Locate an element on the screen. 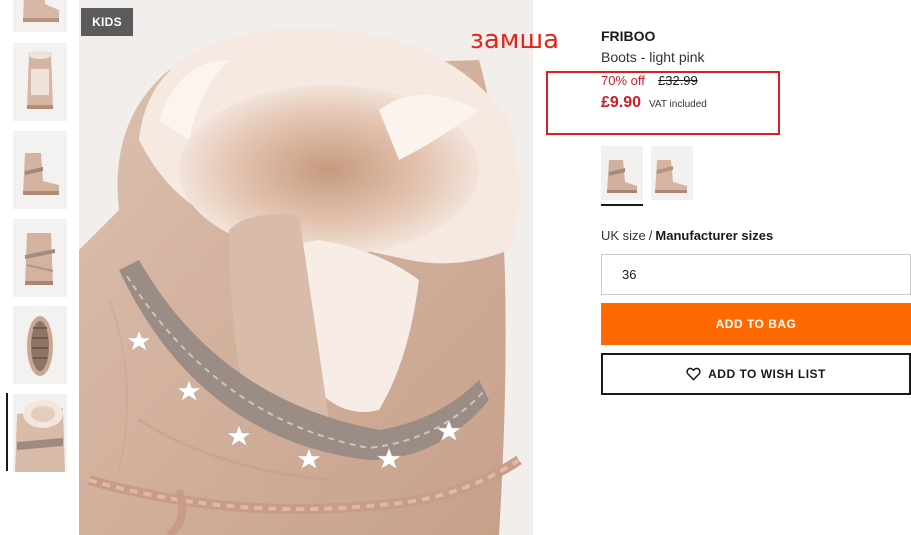 This screenshot has height=535, width=911. sale-price: £9.90 is located at coordinates (621, 102).